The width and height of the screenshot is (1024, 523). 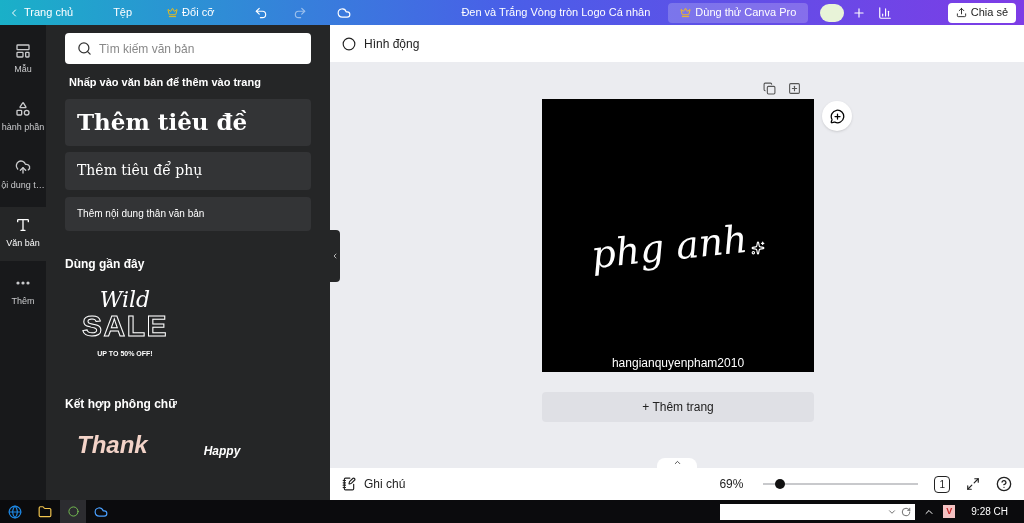 What do you see at coordinates (885, 12) in the screenshot?
I see `chart-icon` at bounding box center [885, 12].